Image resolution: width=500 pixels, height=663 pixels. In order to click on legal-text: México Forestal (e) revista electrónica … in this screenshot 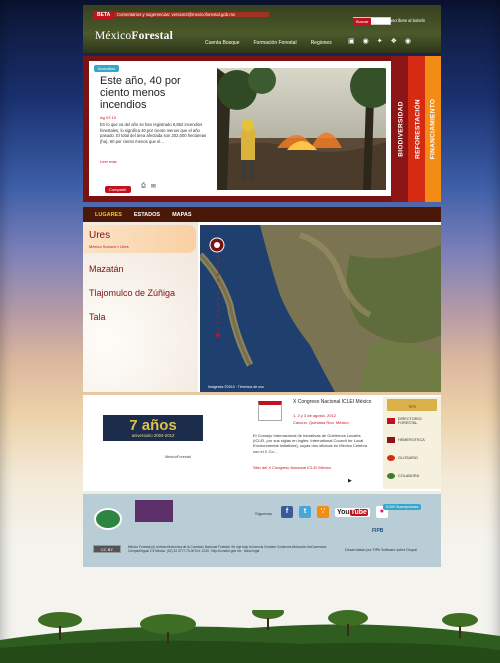, I will do `click(227, 549)`.